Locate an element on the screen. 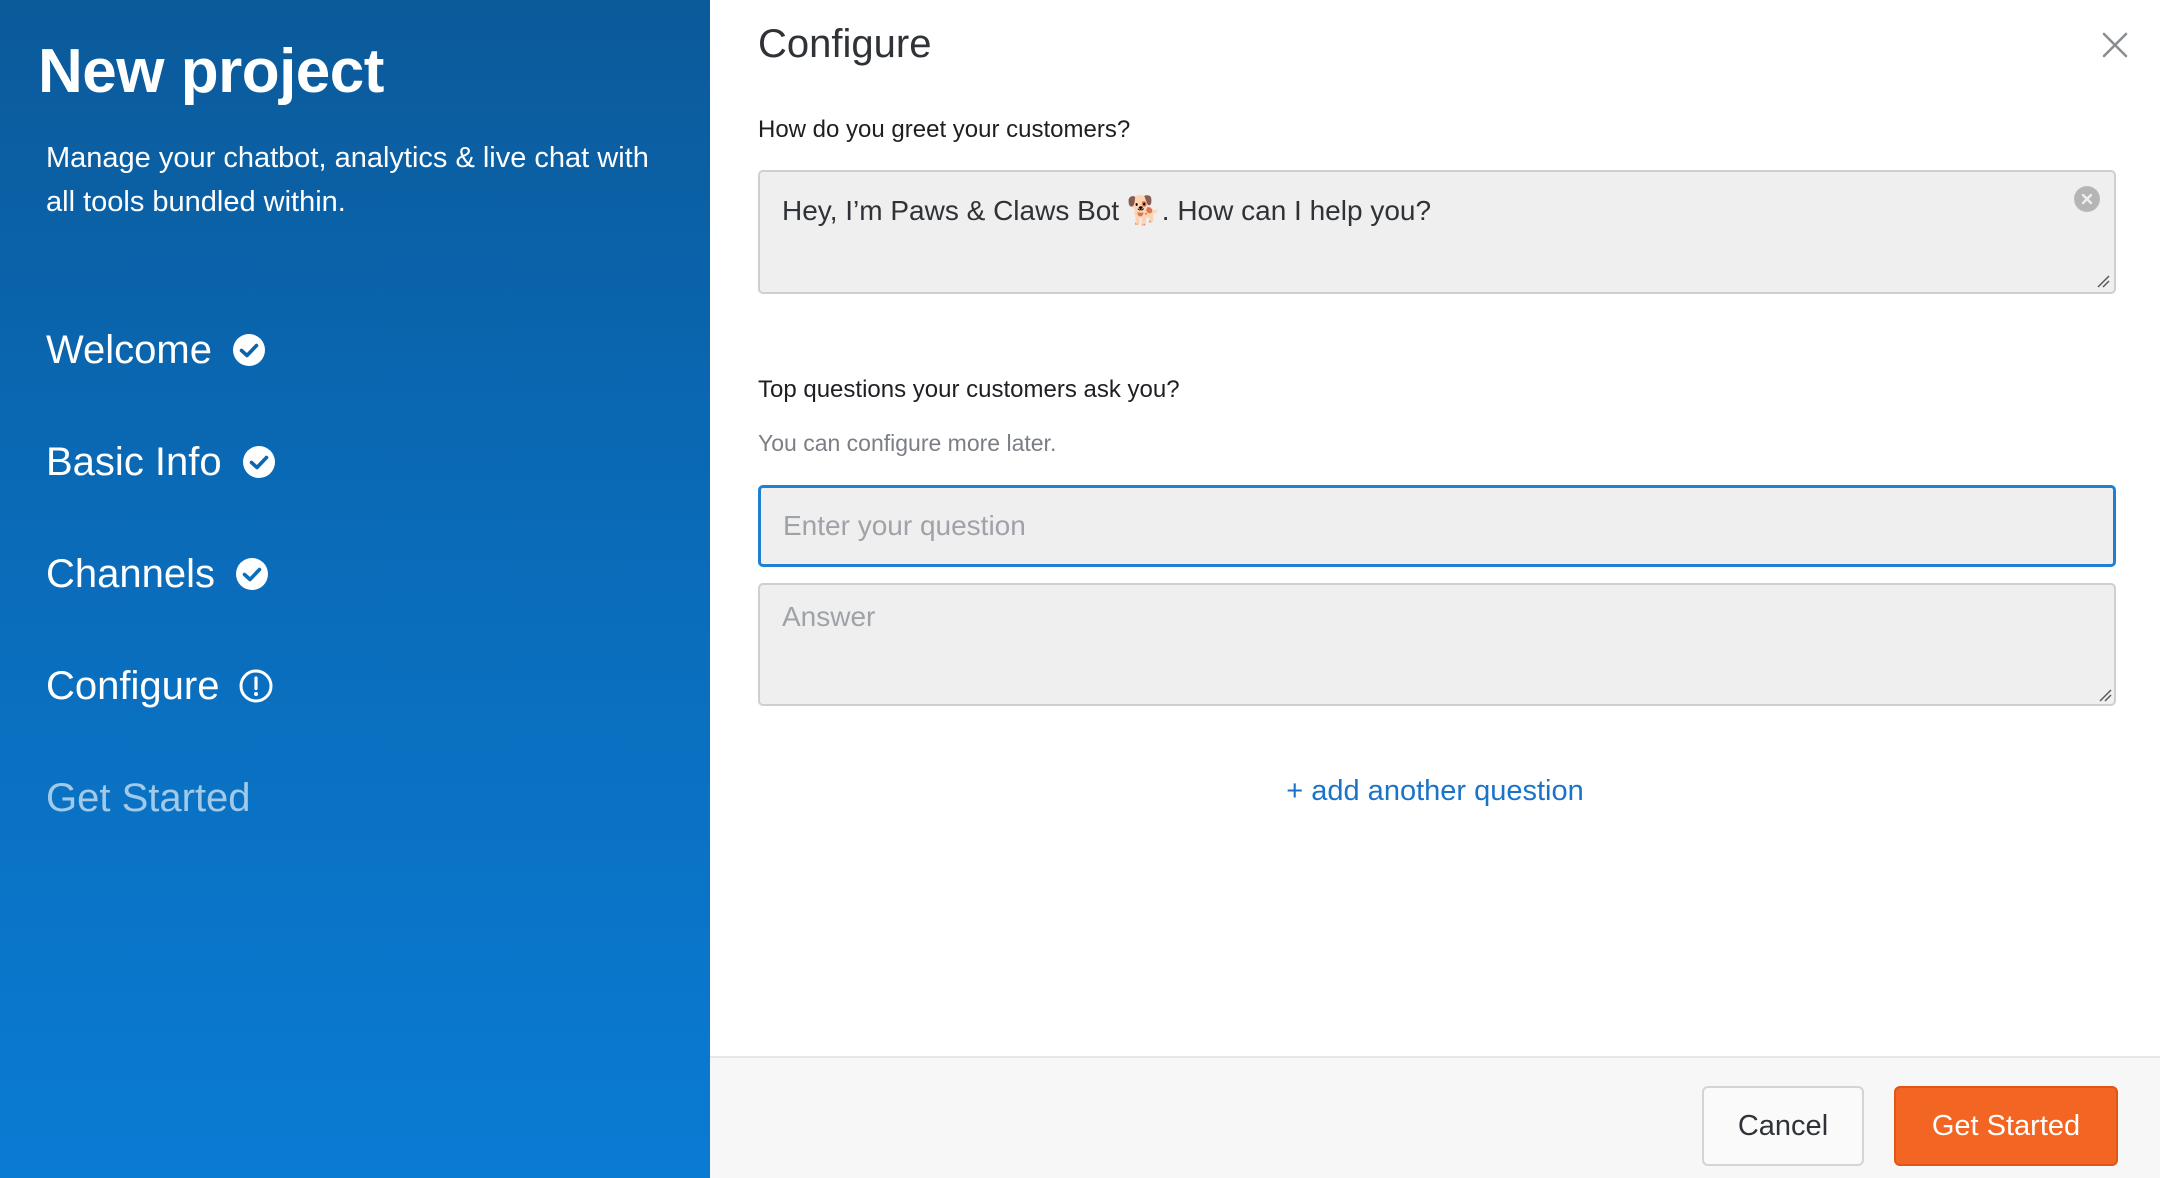 This screenshot has height=1178, width=2160. greeting-label: How do you greet your customers? is located at coordinates (944, 129).